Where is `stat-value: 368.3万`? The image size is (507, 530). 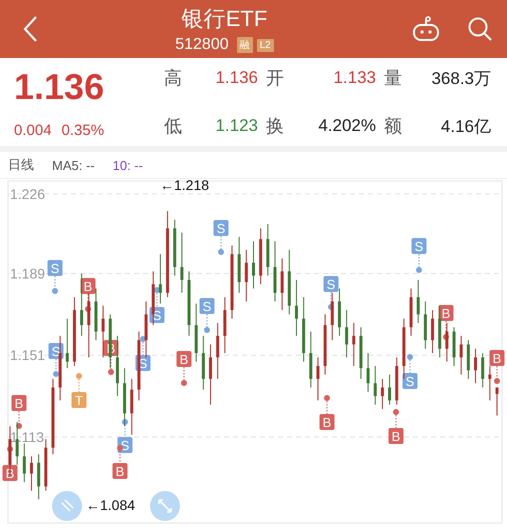 stat-value: 368.3万 is located at coordinates (460, 79).